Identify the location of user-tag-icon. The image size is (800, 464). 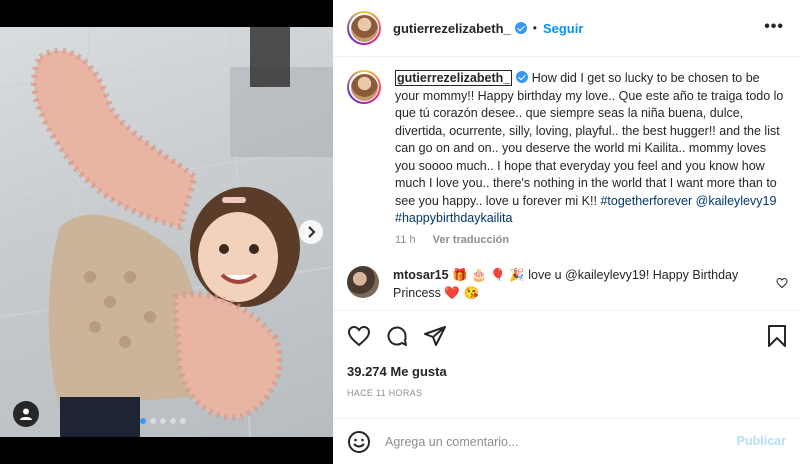
(26, 414).